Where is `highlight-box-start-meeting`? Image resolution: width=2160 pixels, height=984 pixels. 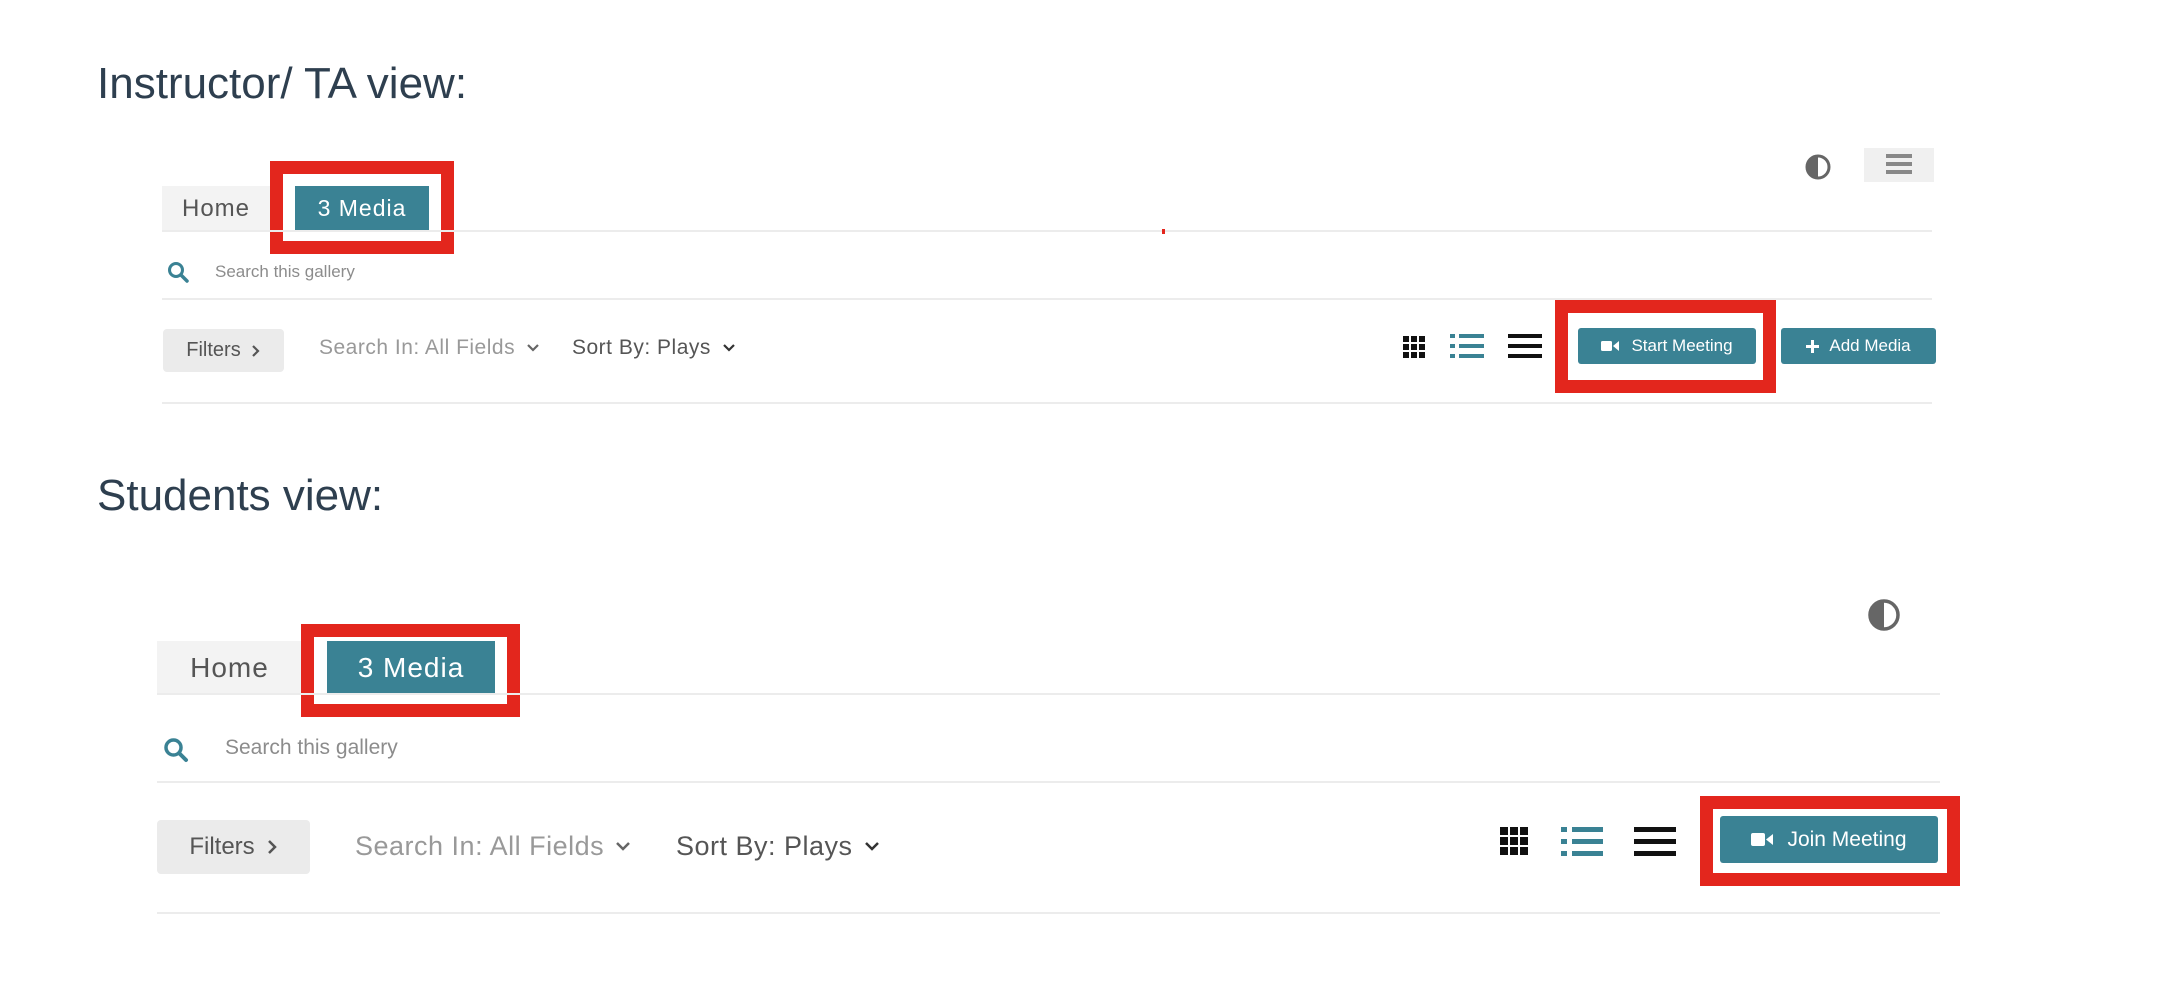 highlight-box-start-meeting is located at coordinates (1665, 346).